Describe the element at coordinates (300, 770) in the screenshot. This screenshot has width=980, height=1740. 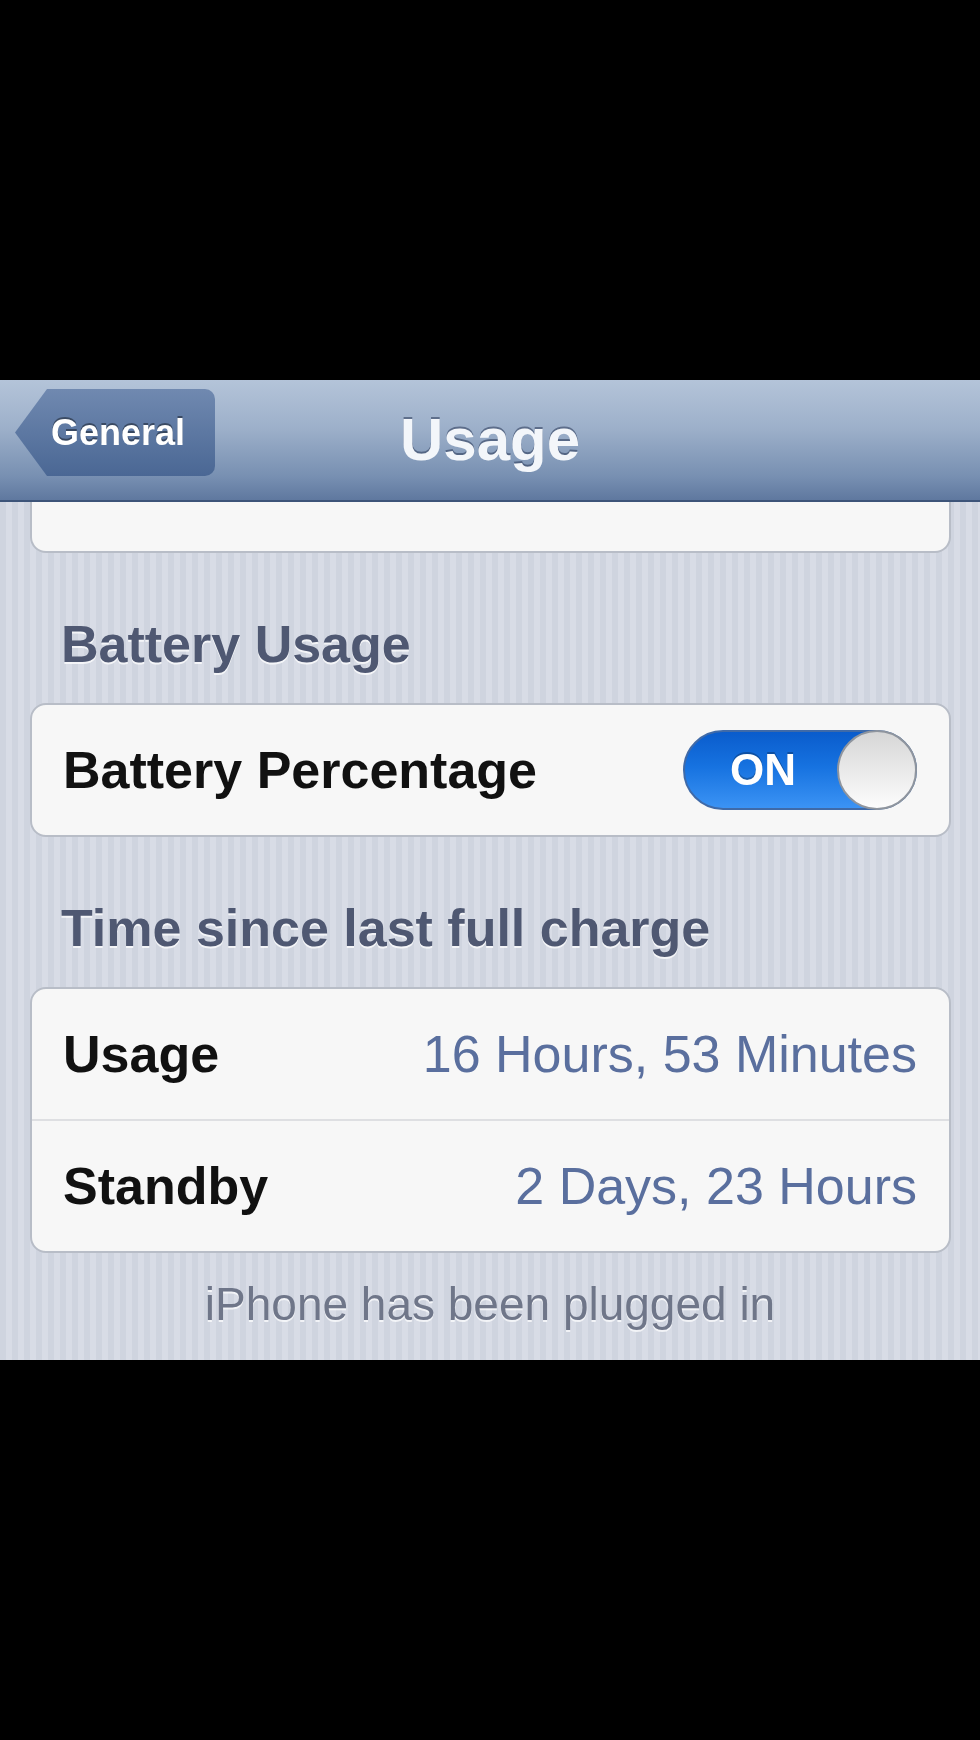
I see `row-label: Battery Percentage` at that location.